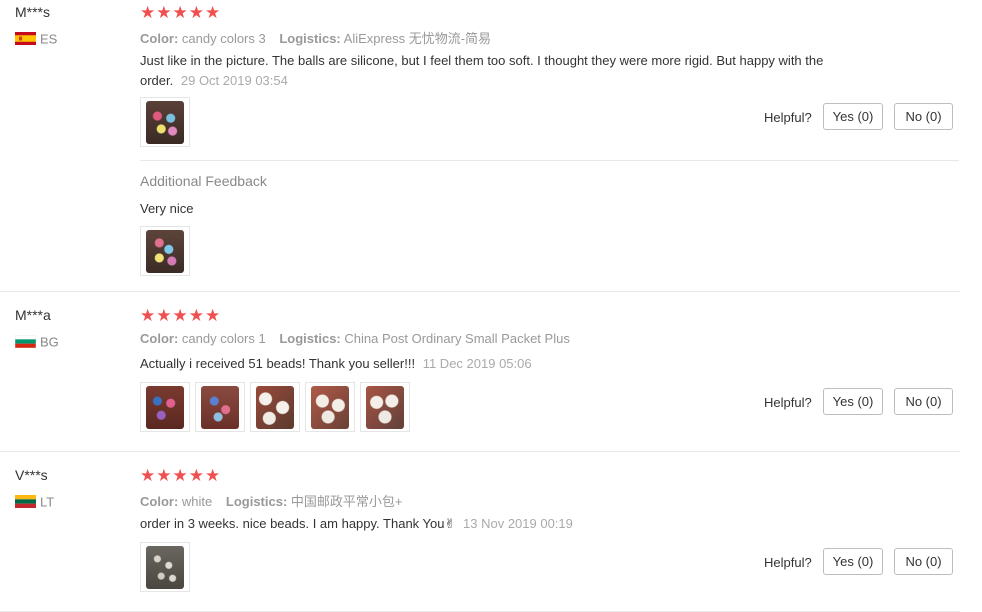 This screenshot has width=982, height=612. What do you see at coordinates (417, 38) in the screenshot?
I see `logistics-value: AliExpress 无忧物流-简易` at bounding box center [417, 38].